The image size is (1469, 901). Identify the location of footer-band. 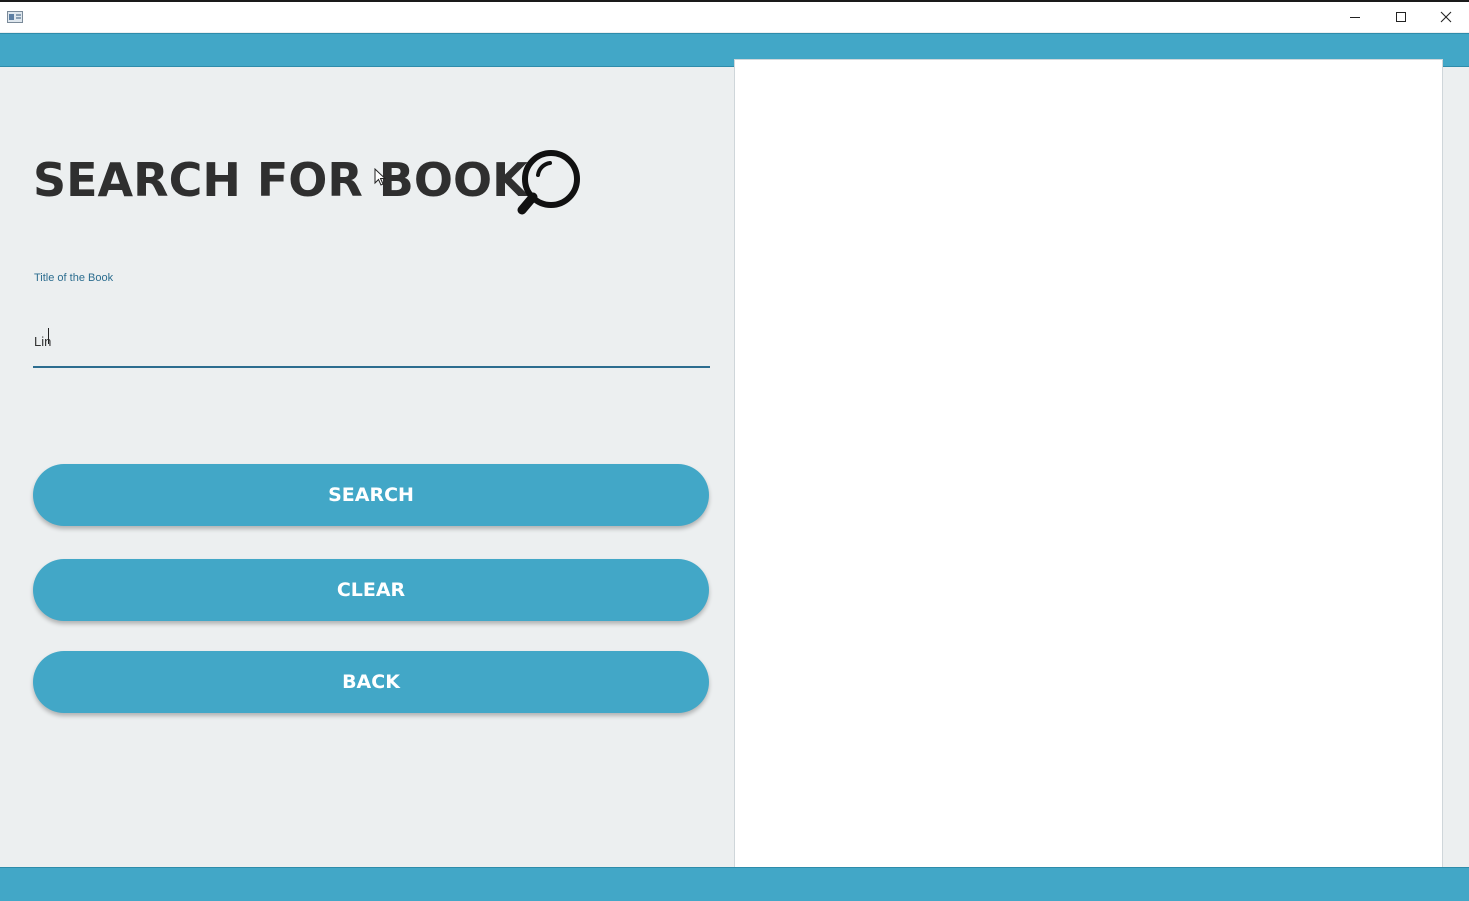
(734, 884).